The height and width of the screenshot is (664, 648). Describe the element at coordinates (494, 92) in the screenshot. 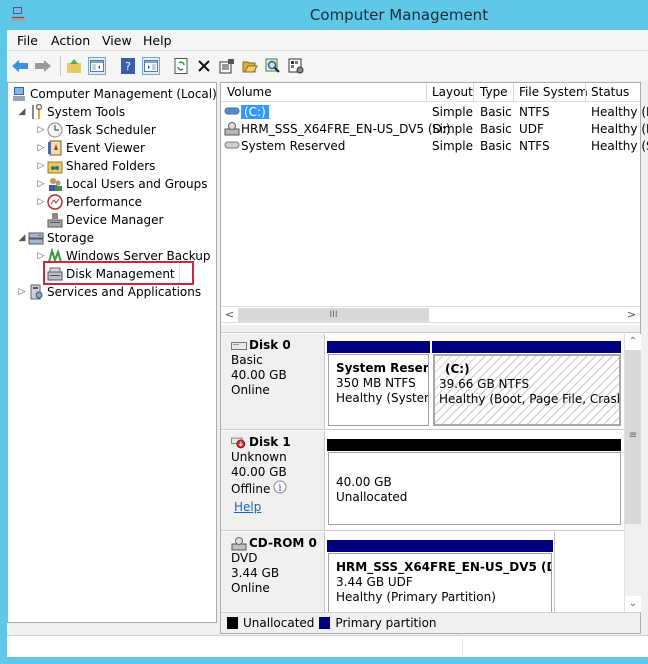

I see `column-type: Type` at that location.